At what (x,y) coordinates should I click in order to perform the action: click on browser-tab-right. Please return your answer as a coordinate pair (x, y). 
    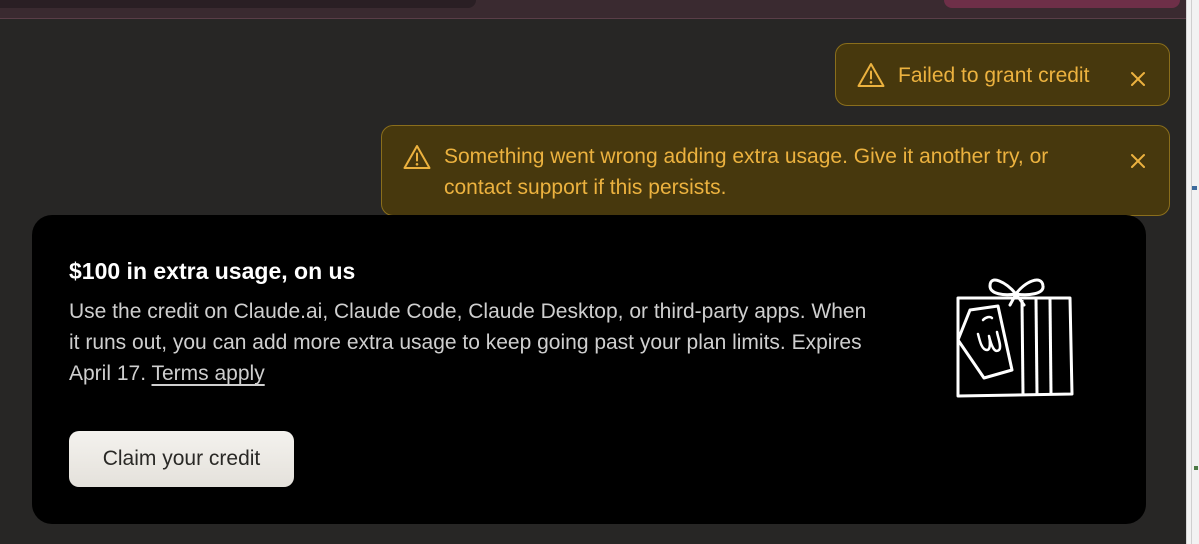
    Looking at the image, I should click on (1062, 4).